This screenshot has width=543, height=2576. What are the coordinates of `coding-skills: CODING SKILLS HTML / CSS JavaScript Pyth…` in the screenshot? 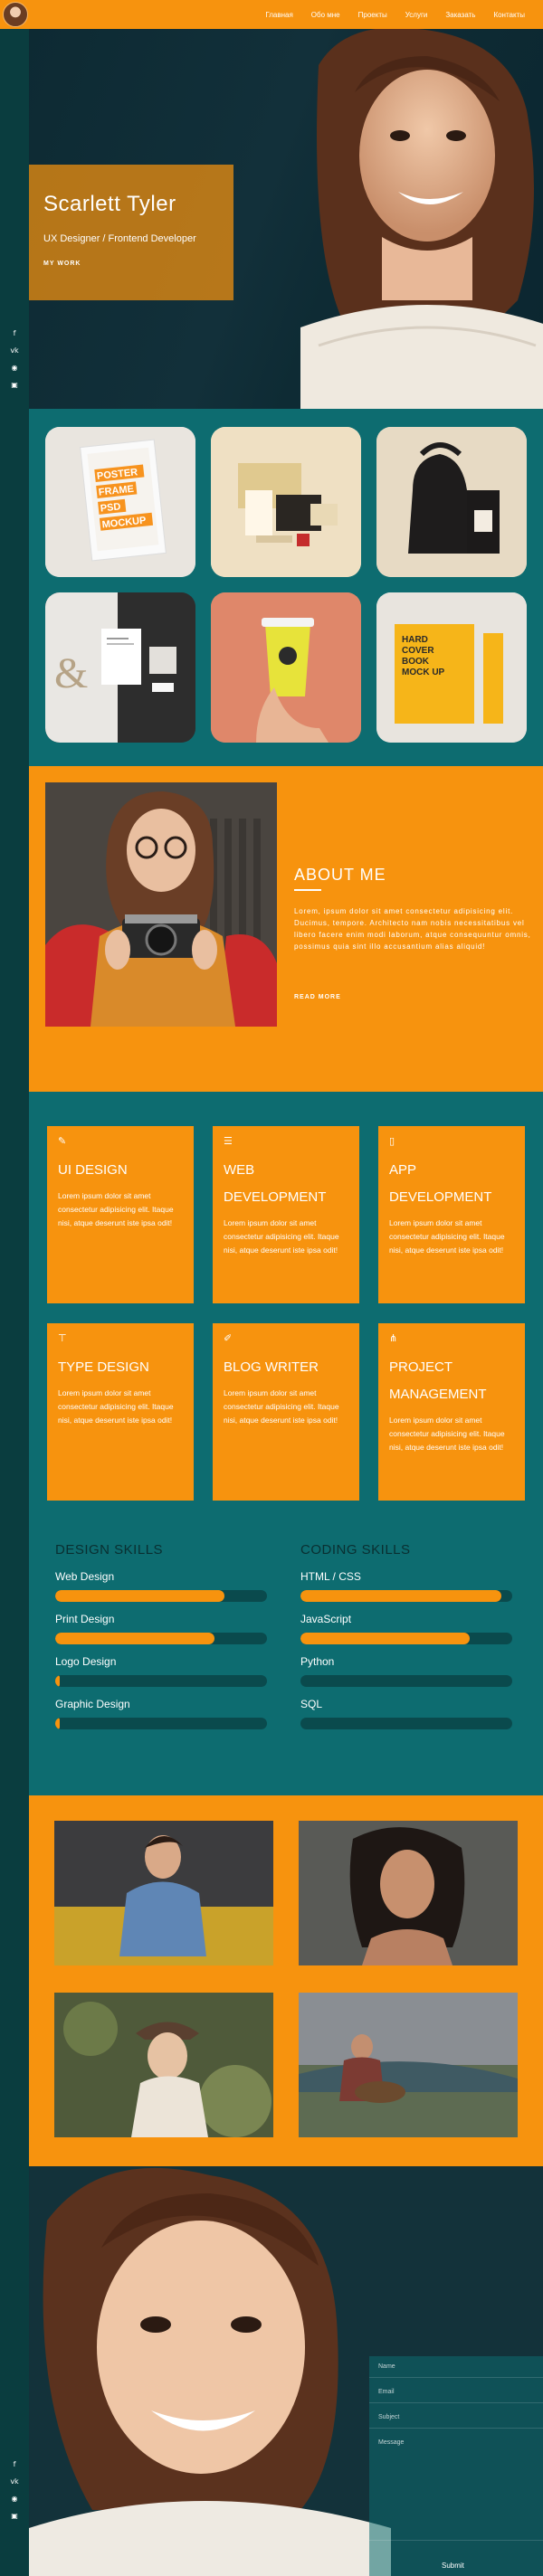 It's located at (409, 1641).